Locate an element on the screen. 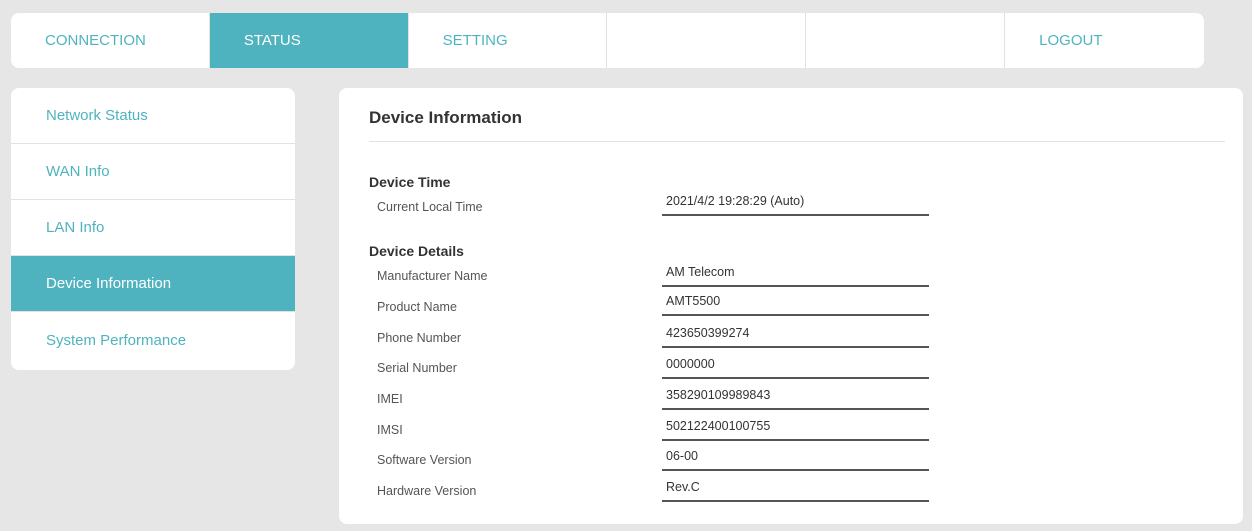 Image resolution: width=1252 pixels, height=531 pixels. tab-setting: SETTING is located at coordinates (508, 40).